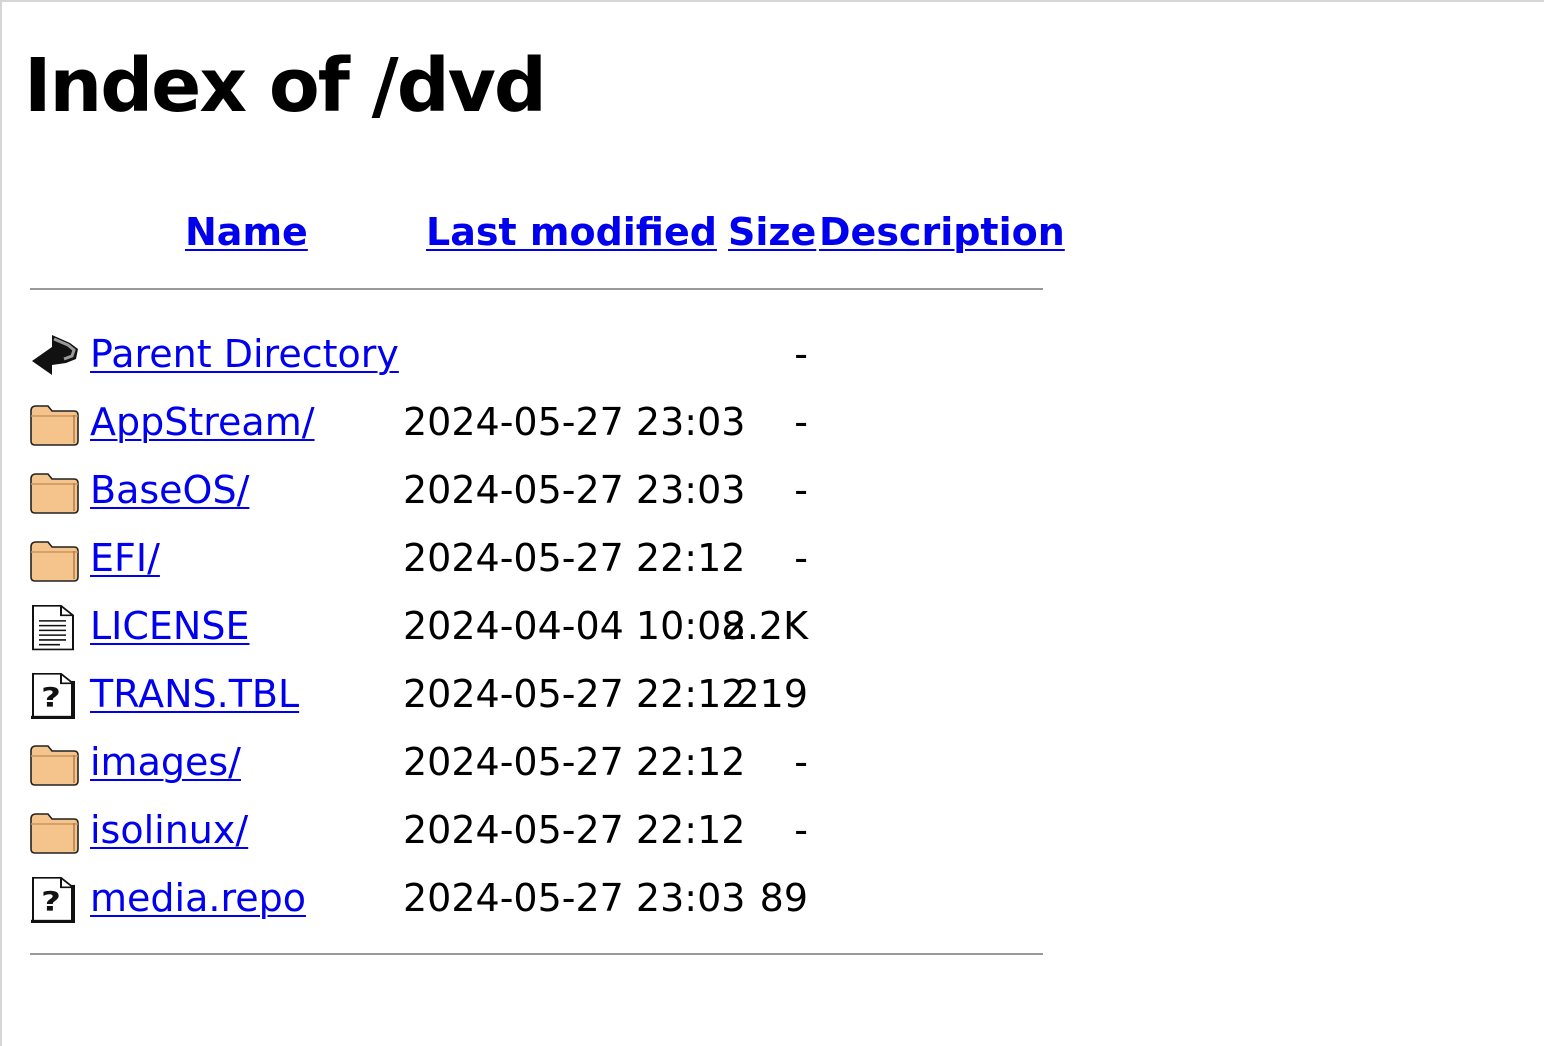 The image size is (1544, 1046). Describe the element at coordinates (571, 232) in the screenshot. I see `column-header-last-modified: Last modified` at that location.